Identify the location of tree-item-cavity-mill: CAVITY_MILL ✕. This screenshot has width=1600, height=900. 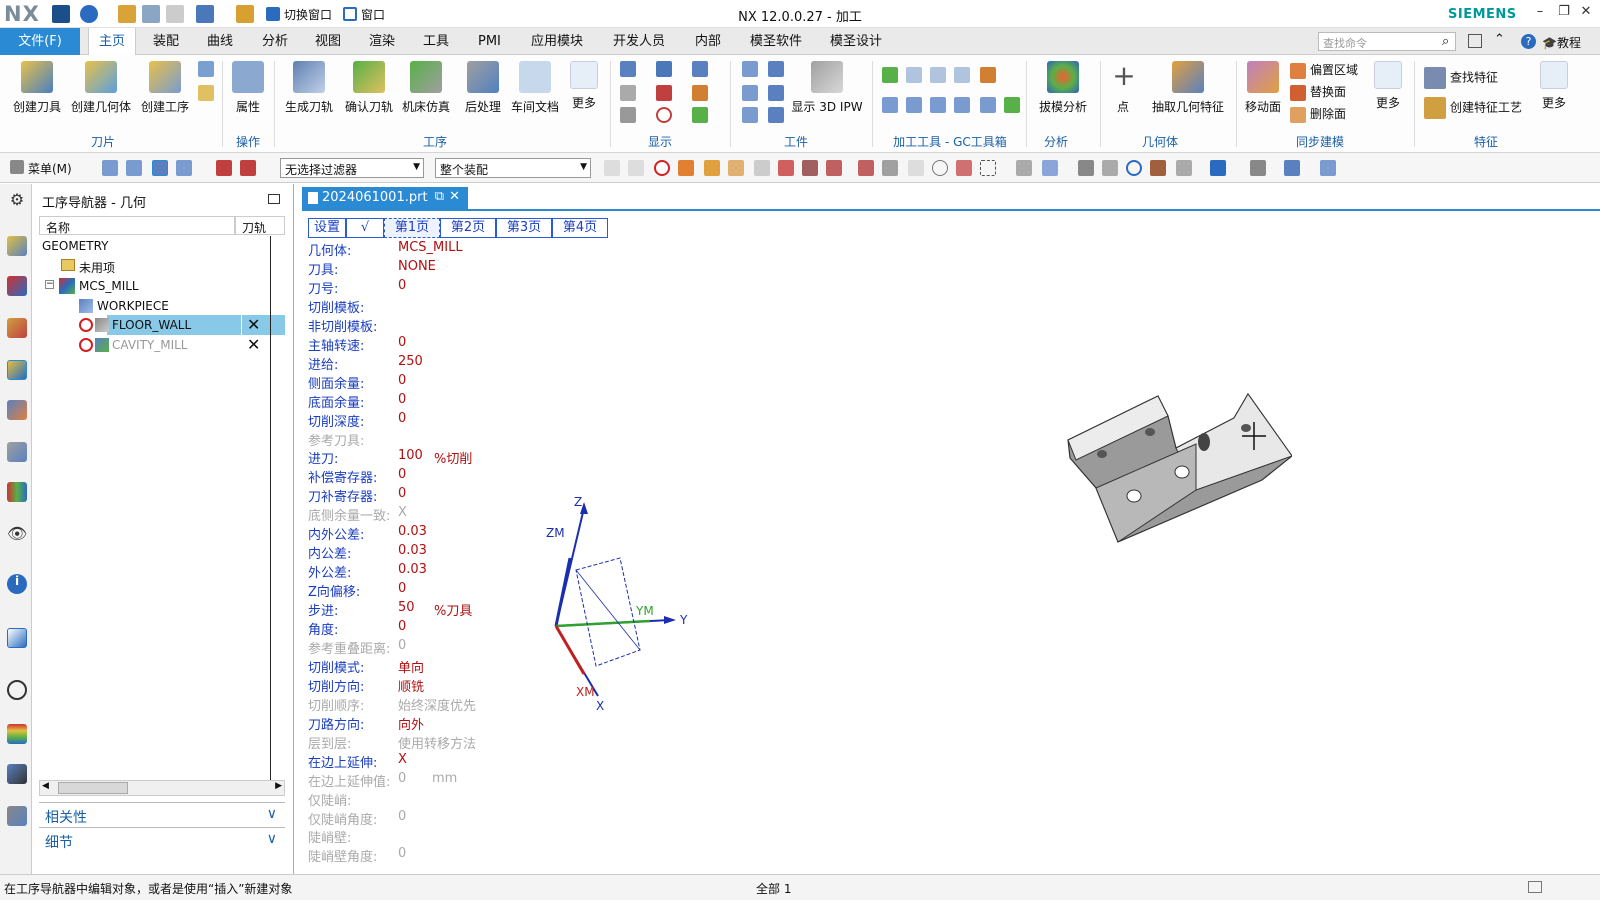
(162, 345).